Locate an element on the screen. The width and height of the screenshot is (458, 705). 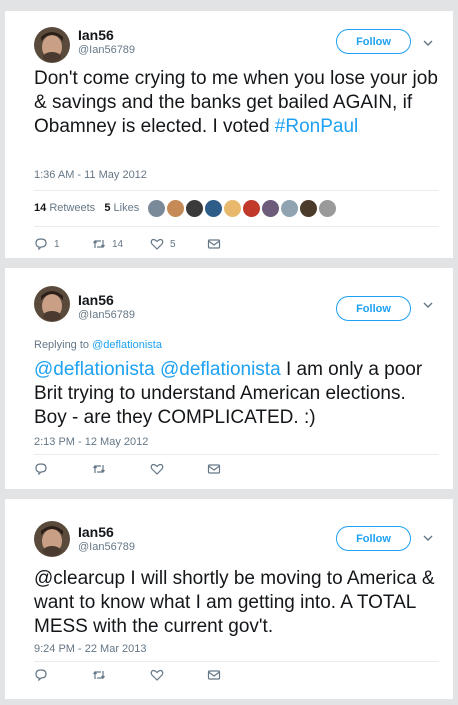
retweets-label: Retweets is located at coordinates (72, 208).